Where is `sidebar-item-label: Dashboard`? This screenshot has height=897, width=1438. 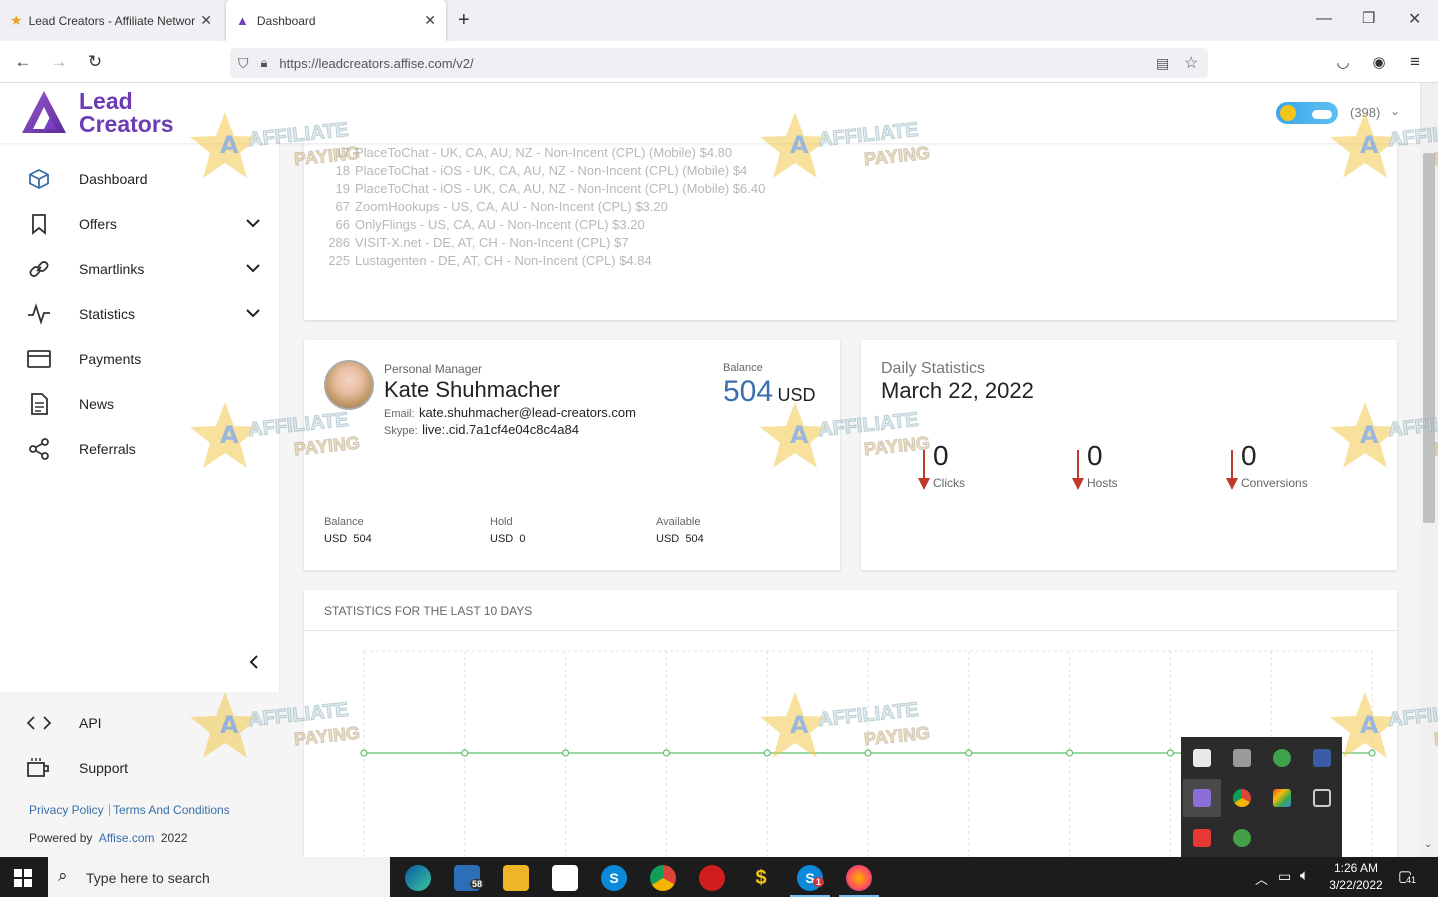 sidebar-item-label: Dashboard is located at coordinates (113, 179).